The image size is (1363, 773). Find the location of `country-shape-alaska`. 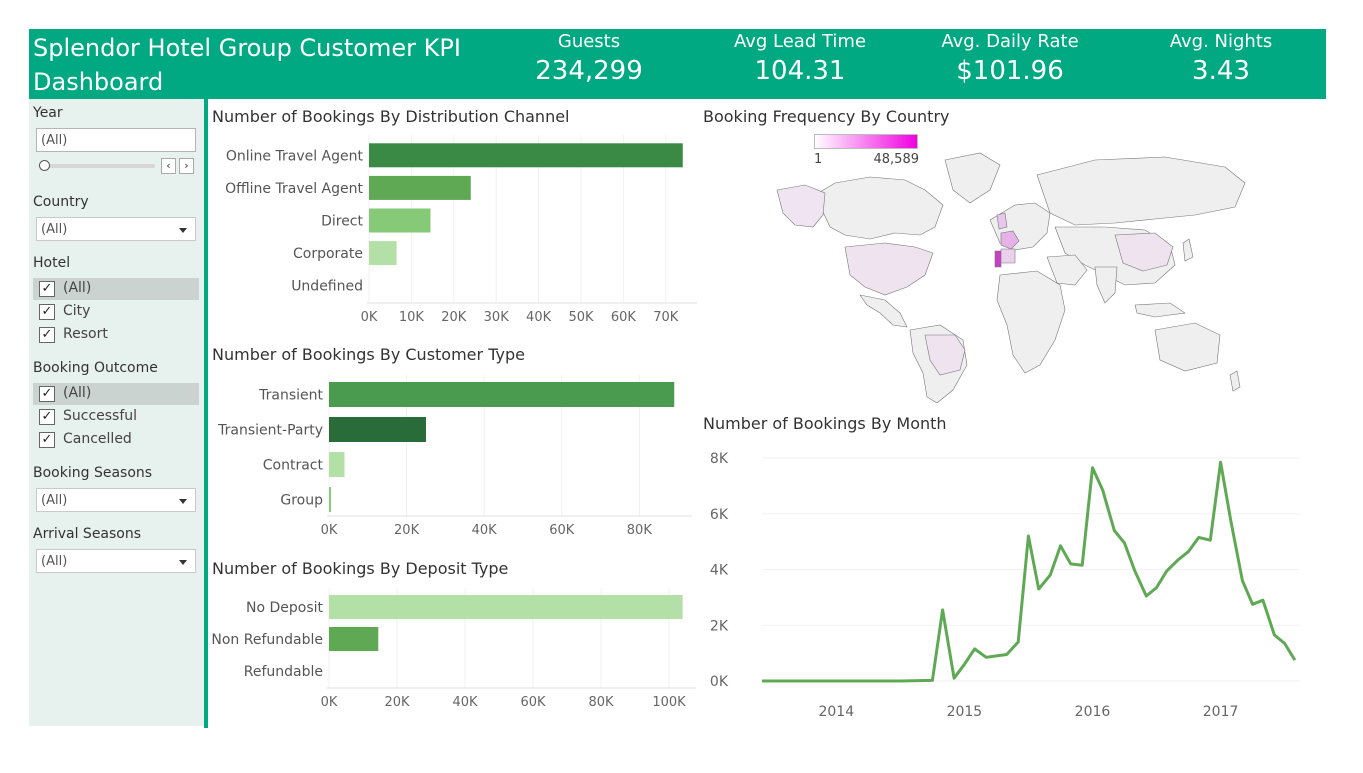

country-shape-alaska is located at coordinates (801, 206).